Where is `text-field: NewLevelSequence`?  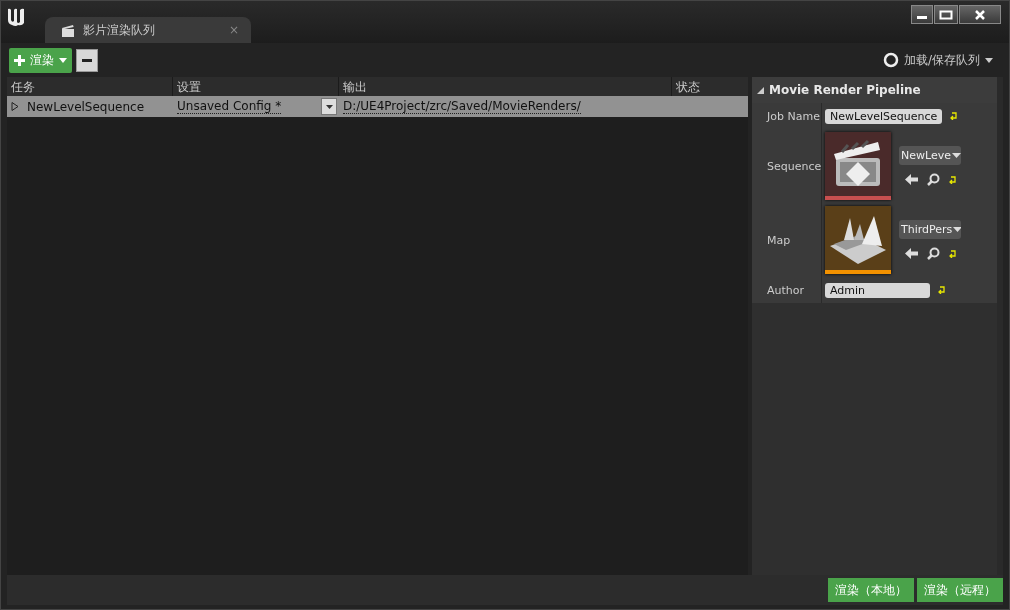 text-field: NewLevelSequence is located at coordinates (884, 116).